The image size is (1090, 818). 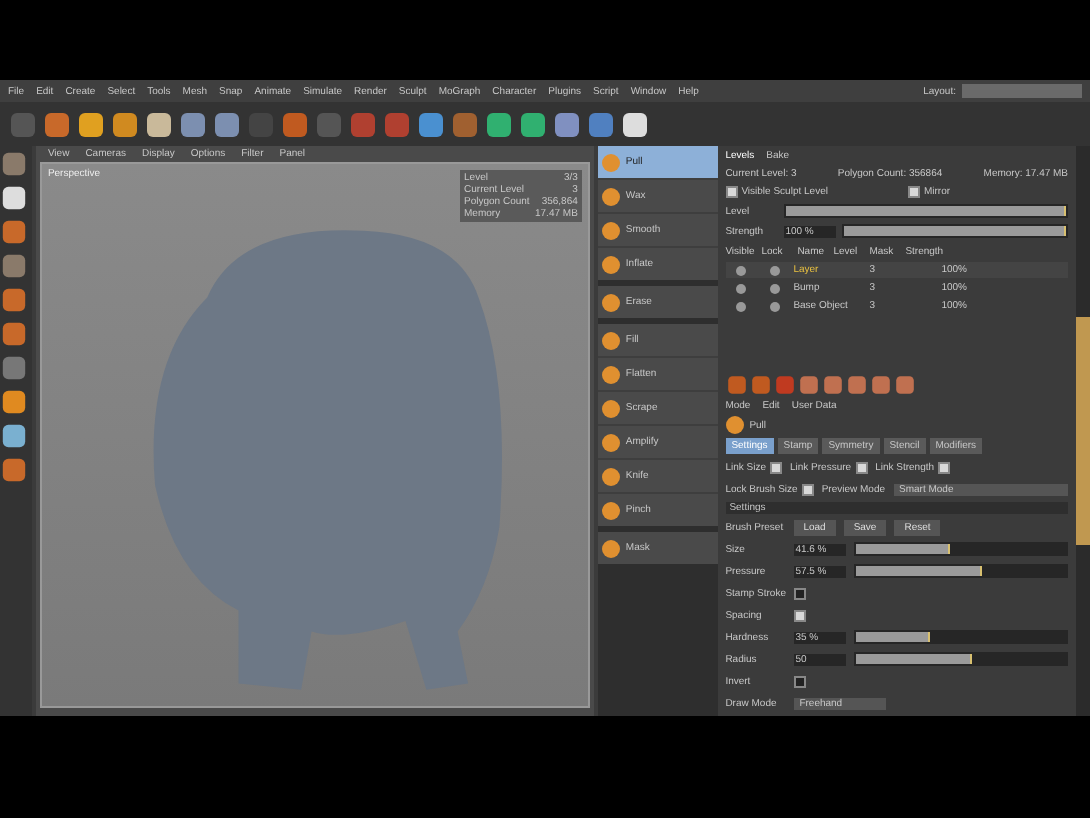 What do you see at coordinates (1022, 91) in the screenshot?
I see `layout-field` at bounding box center [1022, 91].